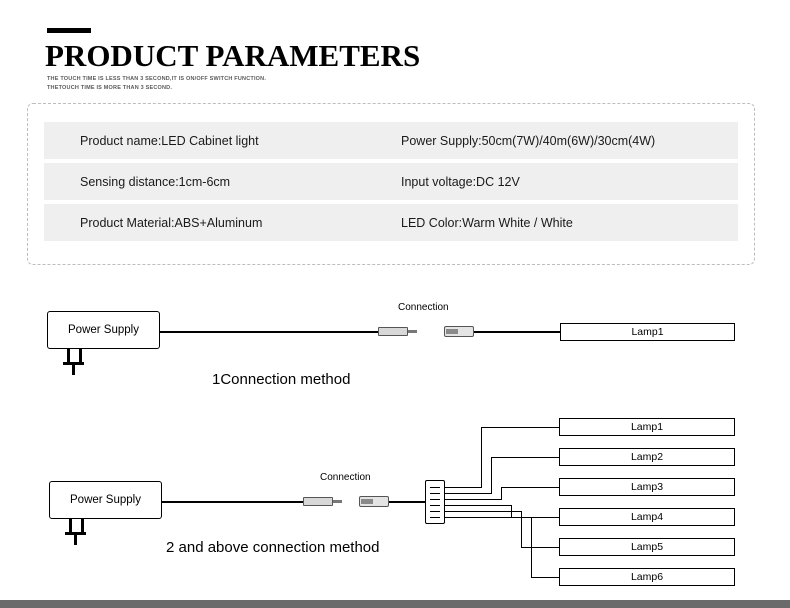  Describe the element at coordinates (520, 428) in the screenshot. I see `branch-wire-1-h2` at that location.